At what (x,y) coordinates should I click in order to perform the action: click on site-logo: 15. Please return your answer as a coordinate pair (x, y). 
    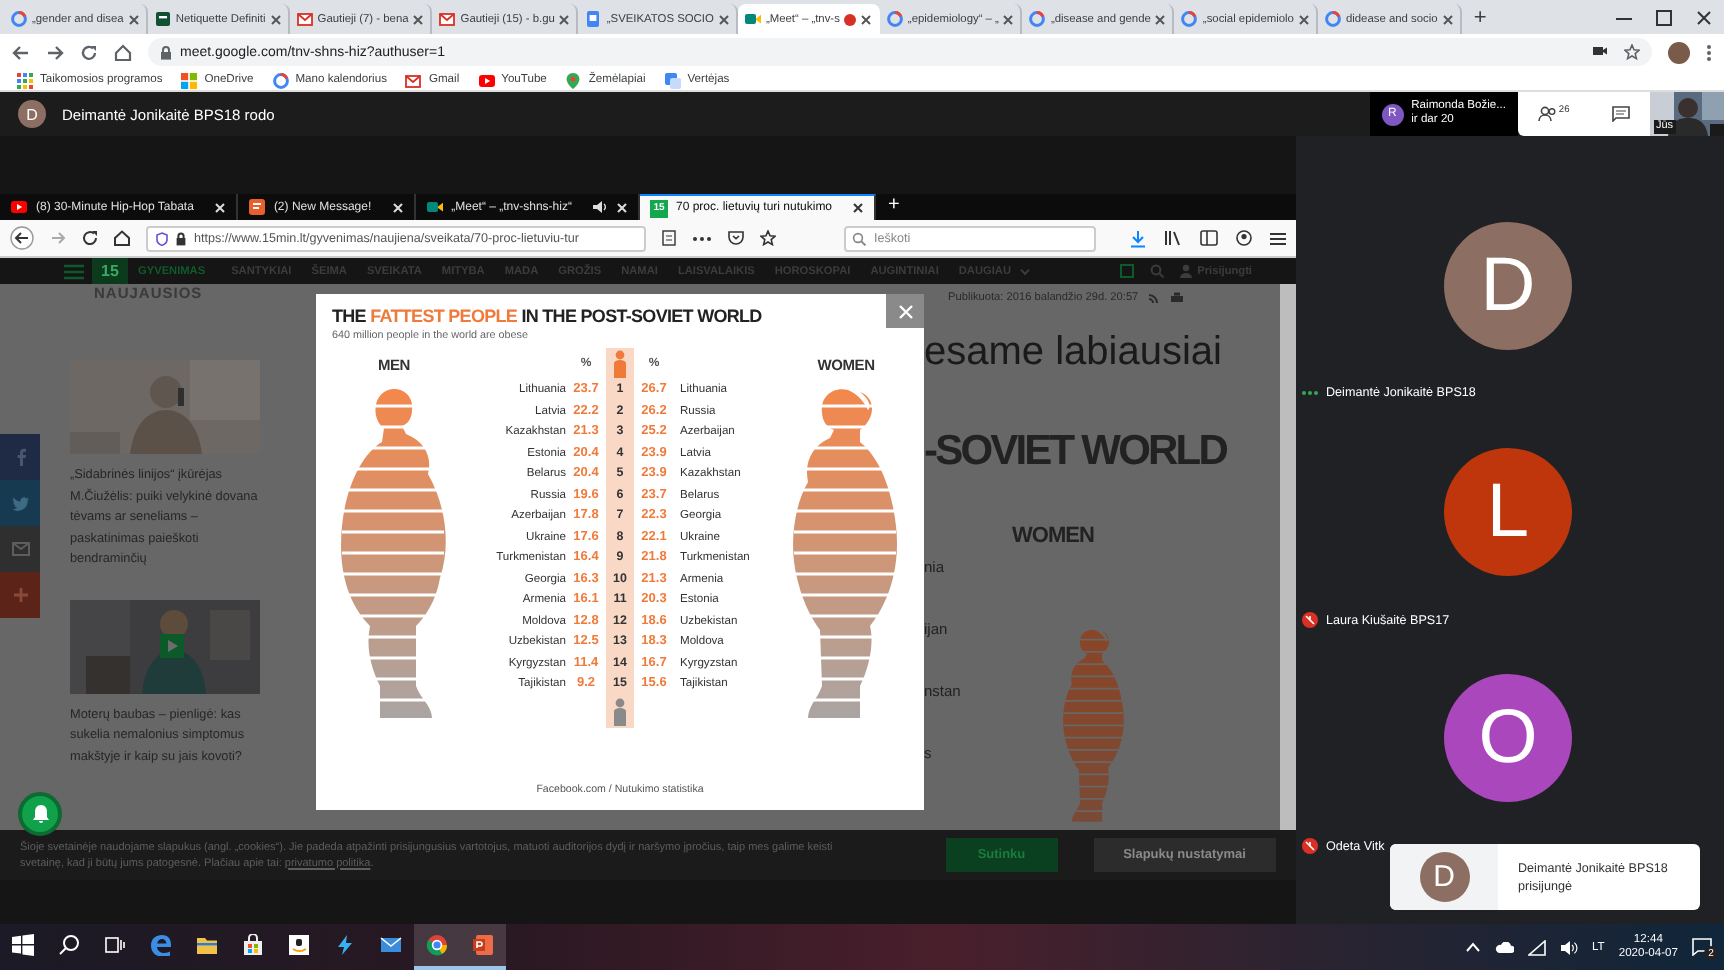
    Looking at the image, I should click on (110, 271).